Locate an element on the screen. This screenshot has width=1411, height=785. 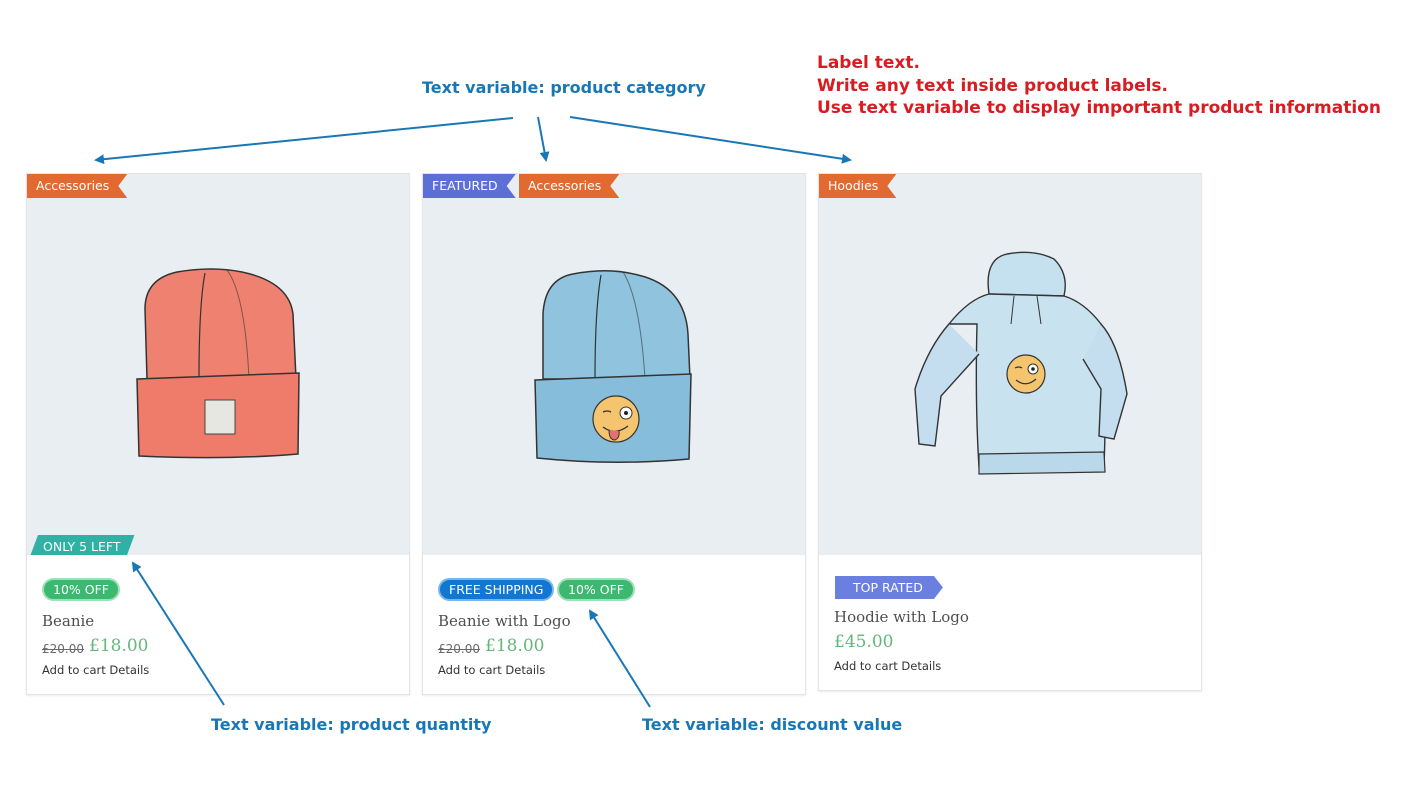
product-image: ONLY 5 LEFT is located at coordinates (218, 364).